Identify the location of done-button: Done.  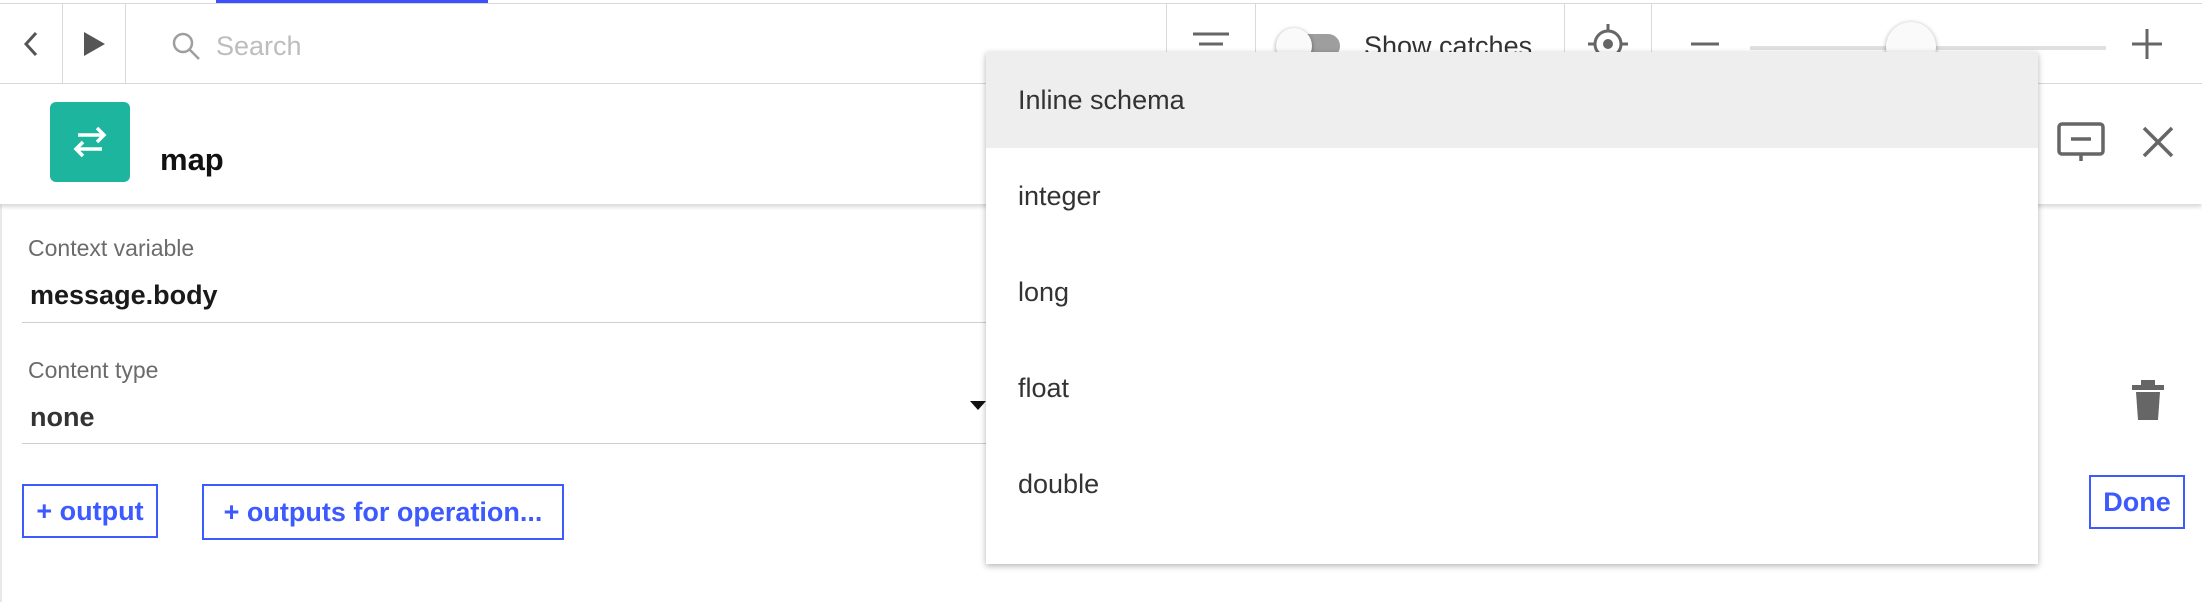
(2137, 502).